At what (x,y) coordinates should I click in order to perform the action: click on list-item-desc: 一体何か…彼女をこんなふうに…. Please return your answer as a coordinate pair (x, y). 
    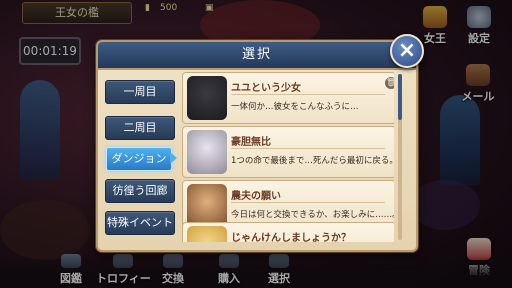
    Looking at the image, I should click on (295, 107).